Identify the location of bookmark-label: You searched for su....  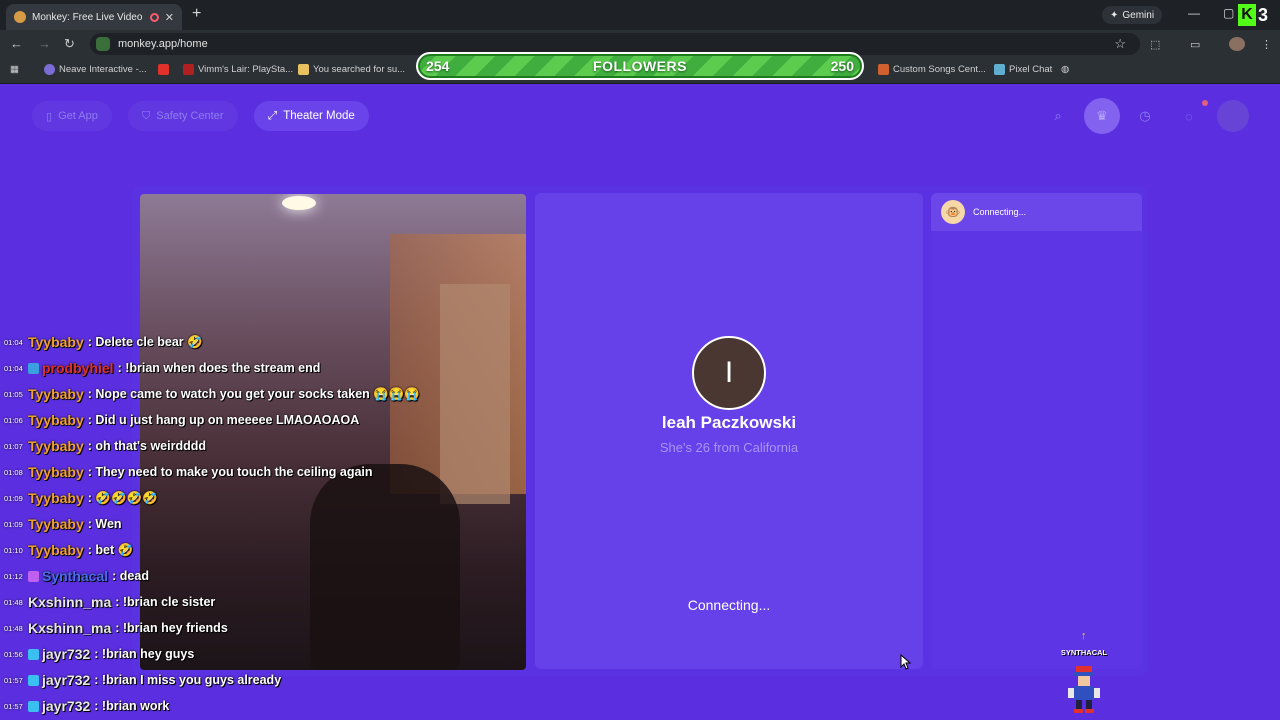
(359, 69).